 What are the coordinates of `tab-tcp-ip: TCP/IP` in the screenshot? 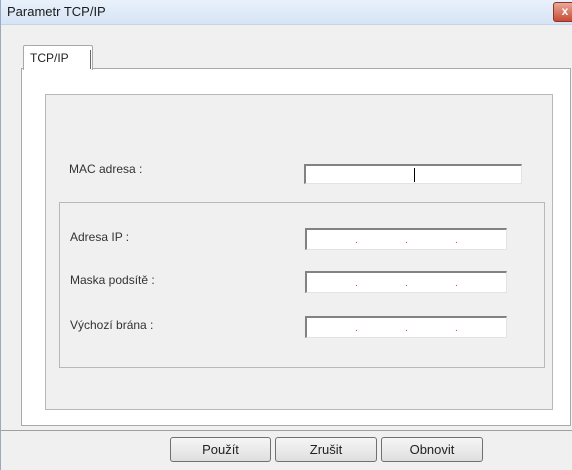 It's located at (58, 57).